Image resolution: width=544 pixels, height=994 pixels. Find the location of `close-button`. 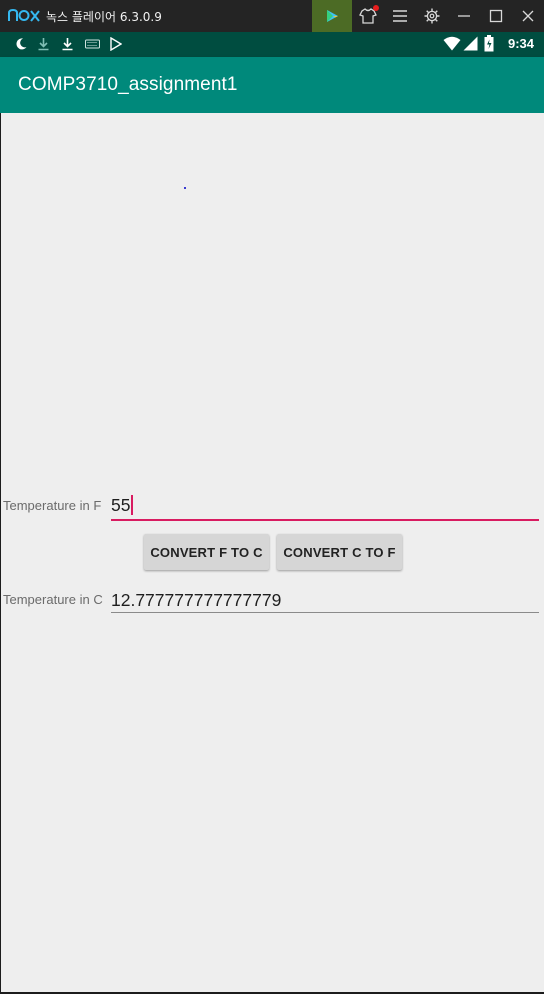

close-button is located at coordinates (528, 16).